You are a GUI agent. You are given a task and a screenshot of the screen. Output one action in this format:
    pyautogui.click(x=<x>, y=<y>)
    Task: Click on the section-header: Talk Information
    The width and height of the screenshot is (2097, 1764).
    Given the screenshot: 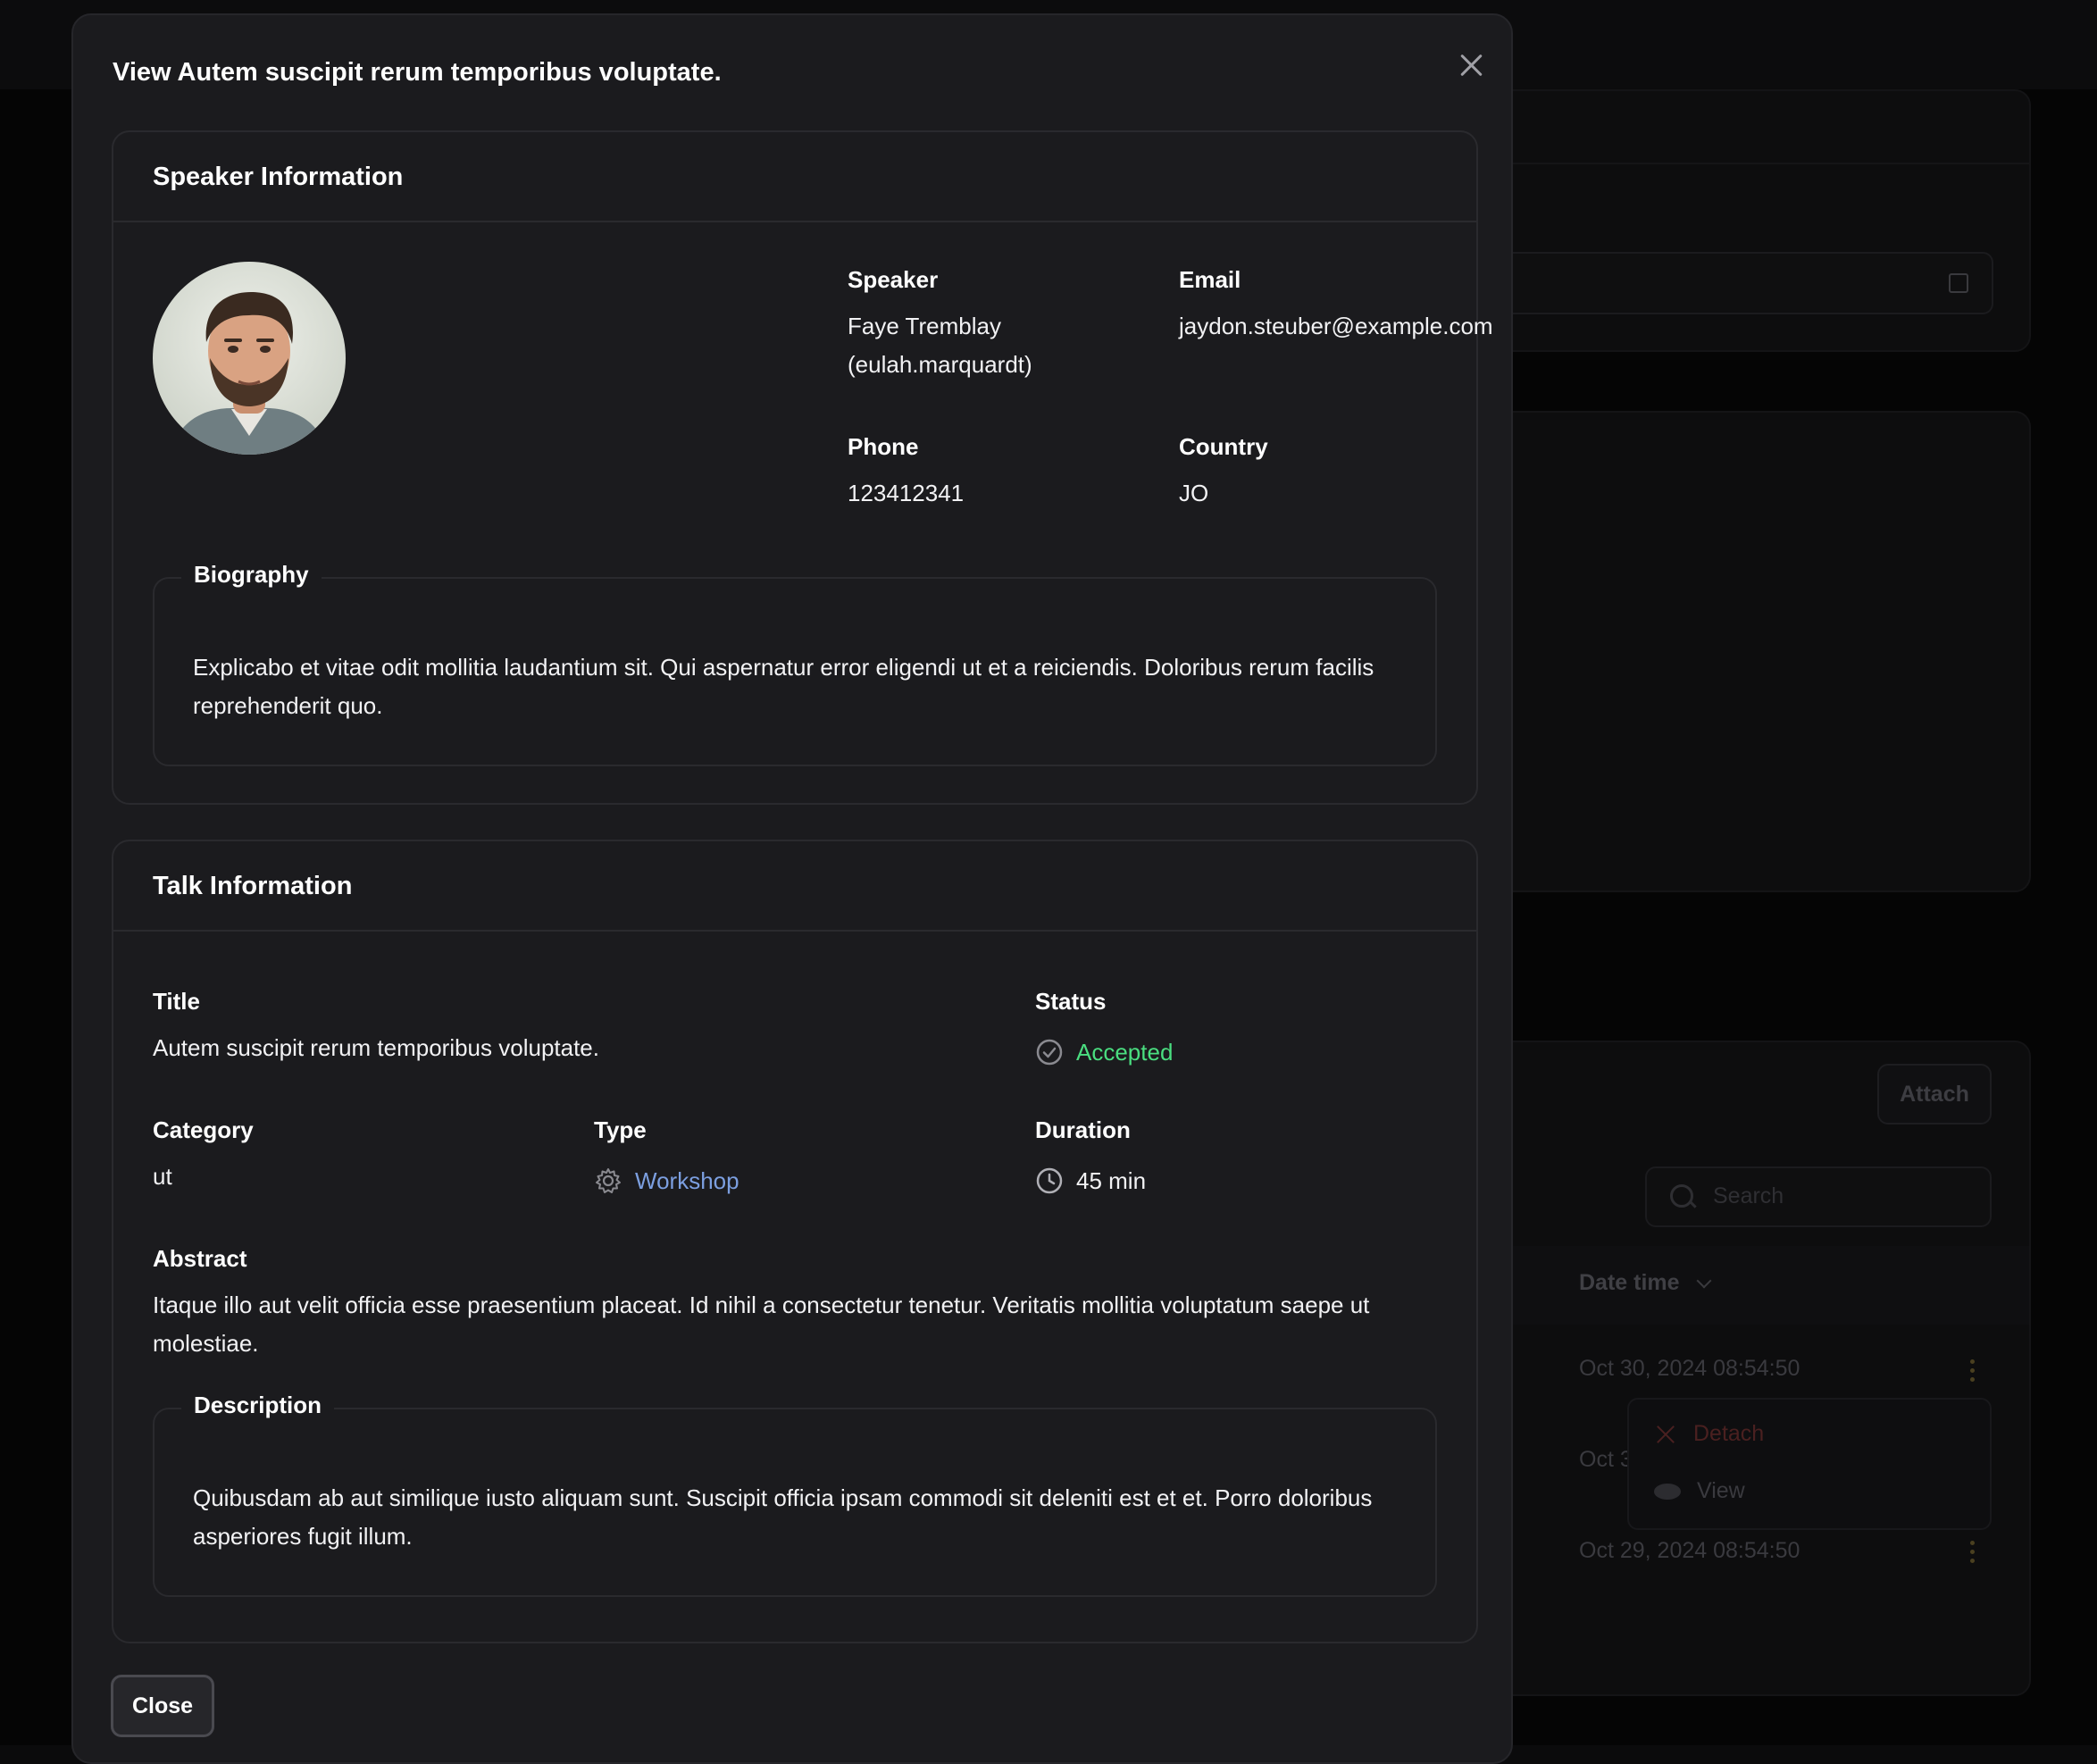 What is the action you would take?
    pyautogui.click(x=794, y=886)
    